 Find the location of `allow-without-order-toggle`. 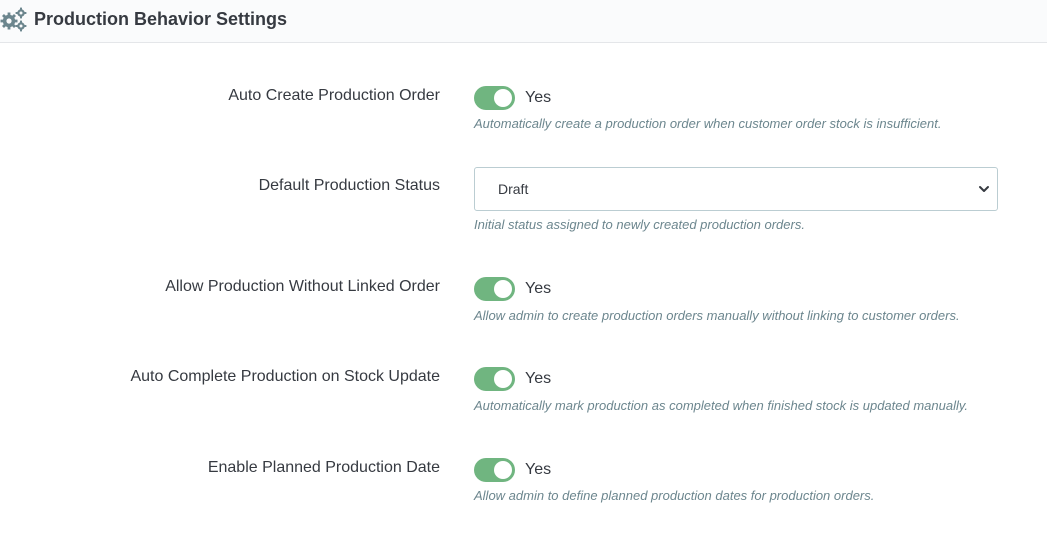

allow-without-order-toggle is located at coordinates (494, 289).